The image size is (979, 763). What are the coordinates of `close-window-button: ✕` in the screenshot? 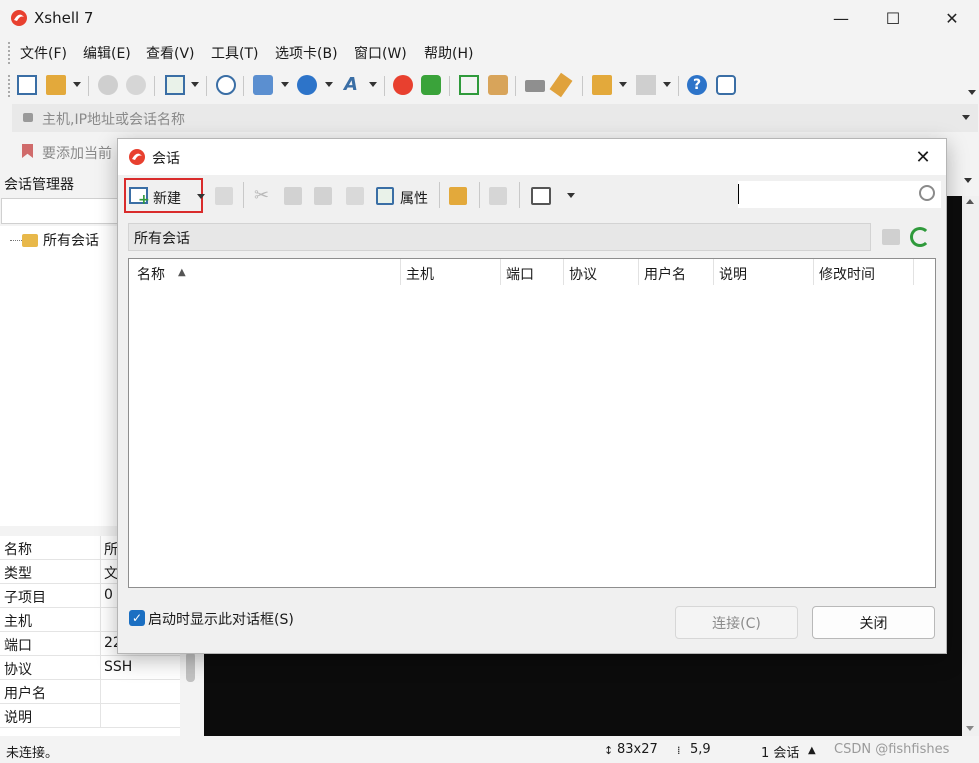 It's located at (952, 18).